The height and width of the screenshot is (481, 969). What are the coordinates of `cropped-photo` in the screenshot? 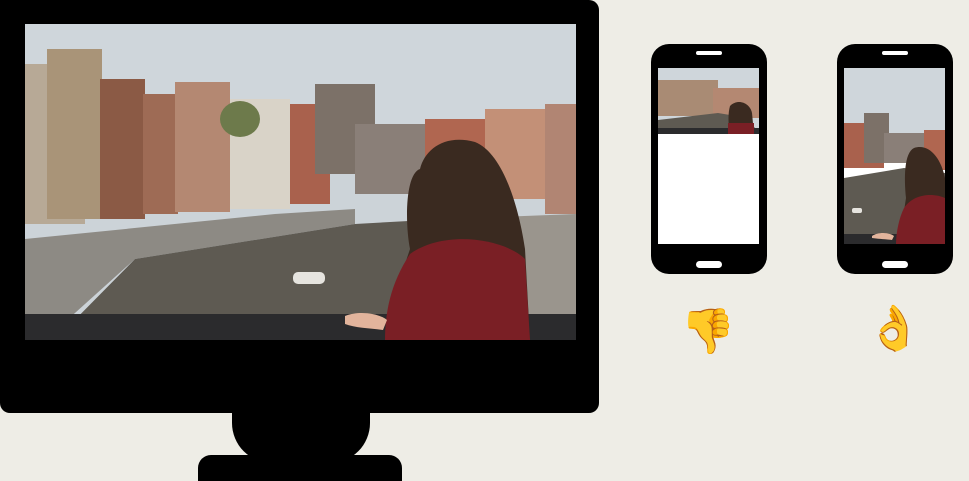 It's located at (894, 156).